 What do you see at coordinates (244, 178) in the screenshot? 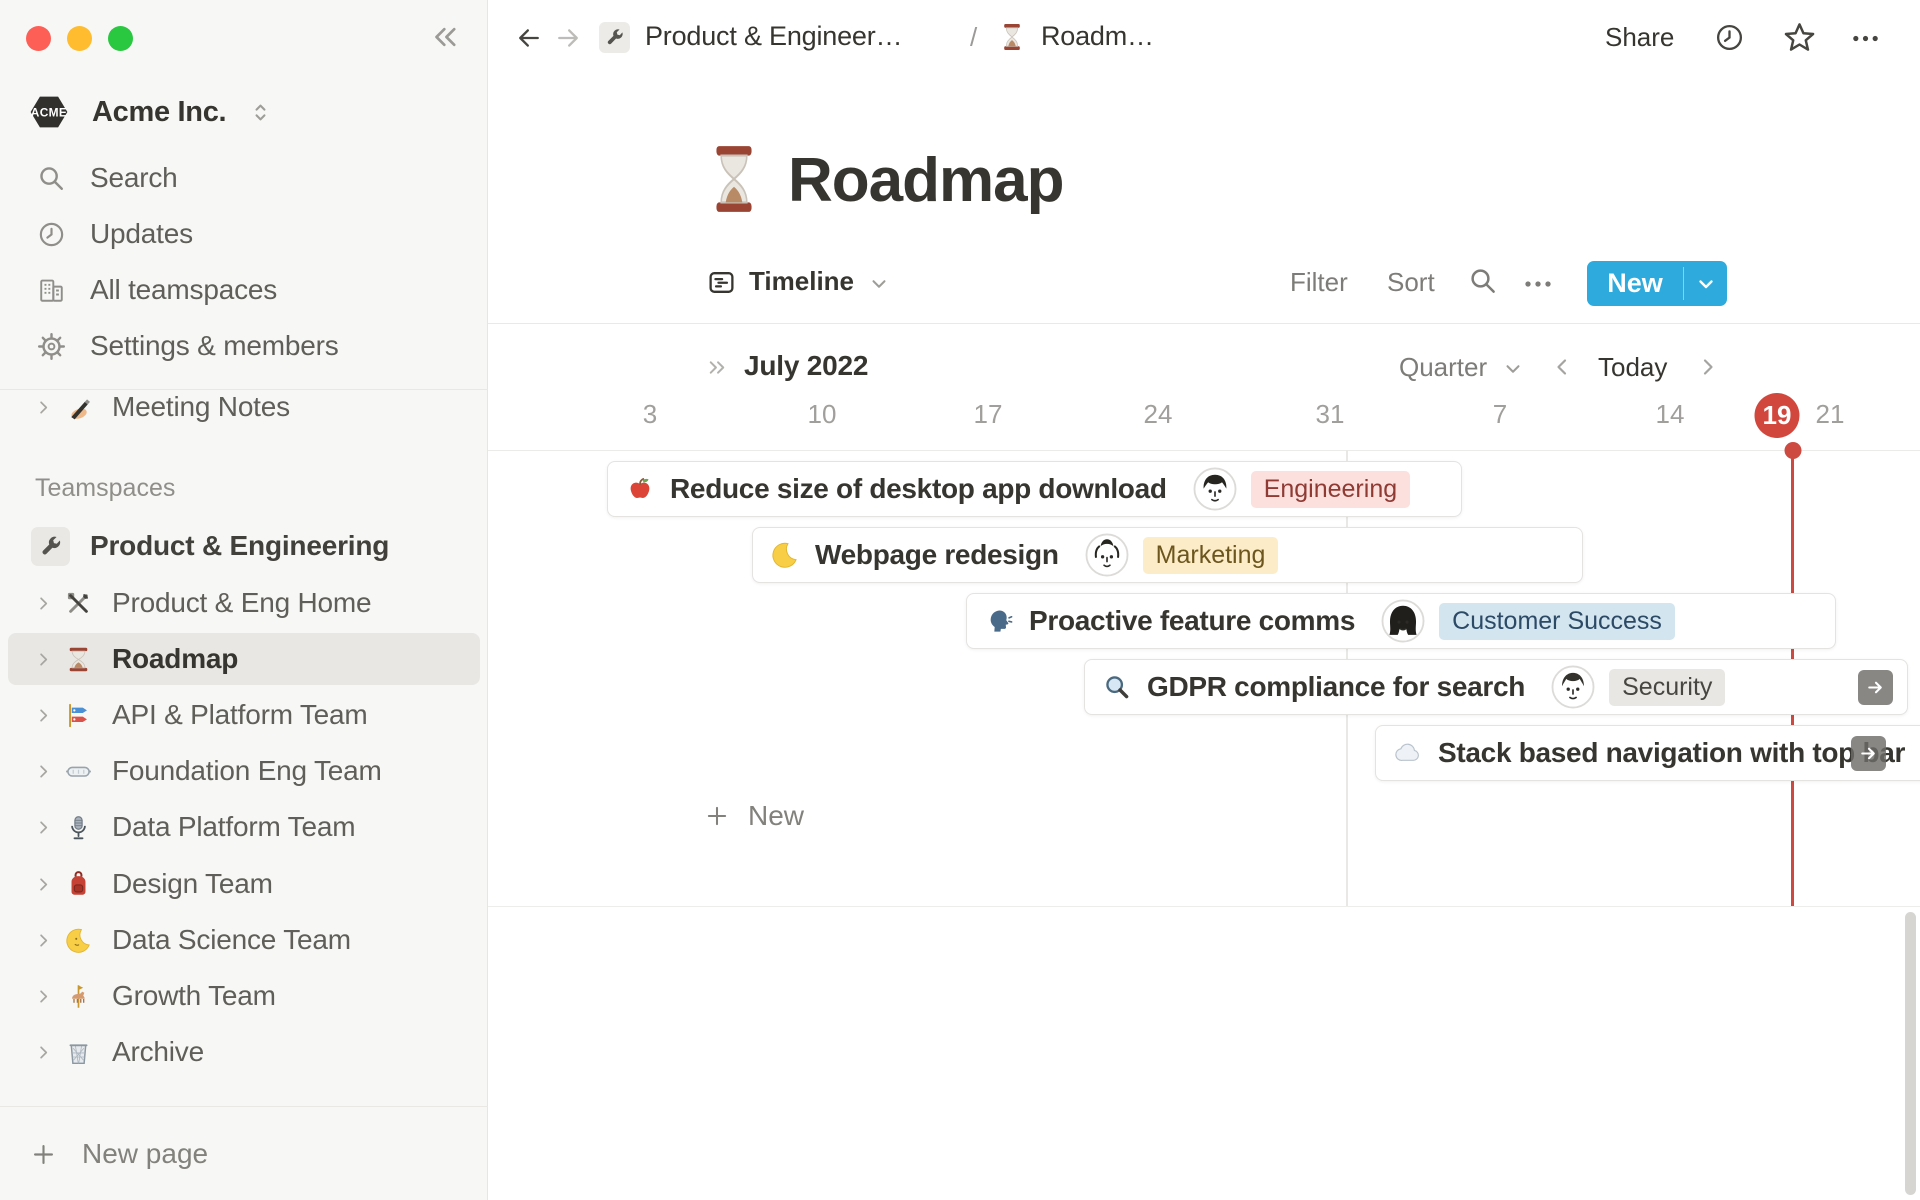
I see `sidebar-item-search: Search` at bounding box center [244, 178].